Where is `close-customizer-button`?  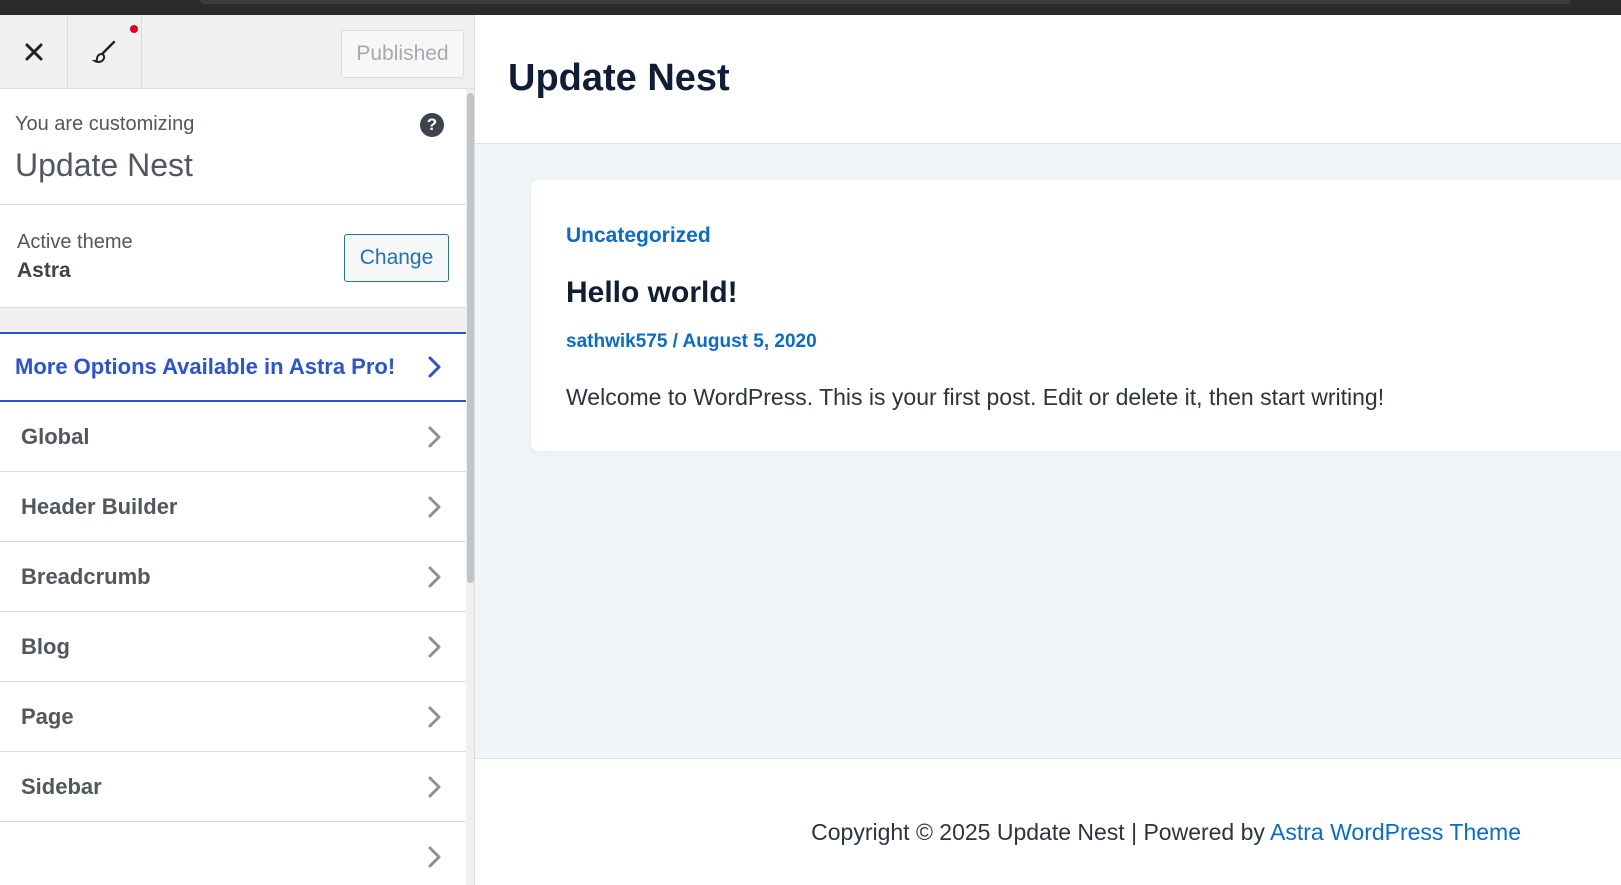 close-customizer-button is located at coordinates (34, 52).